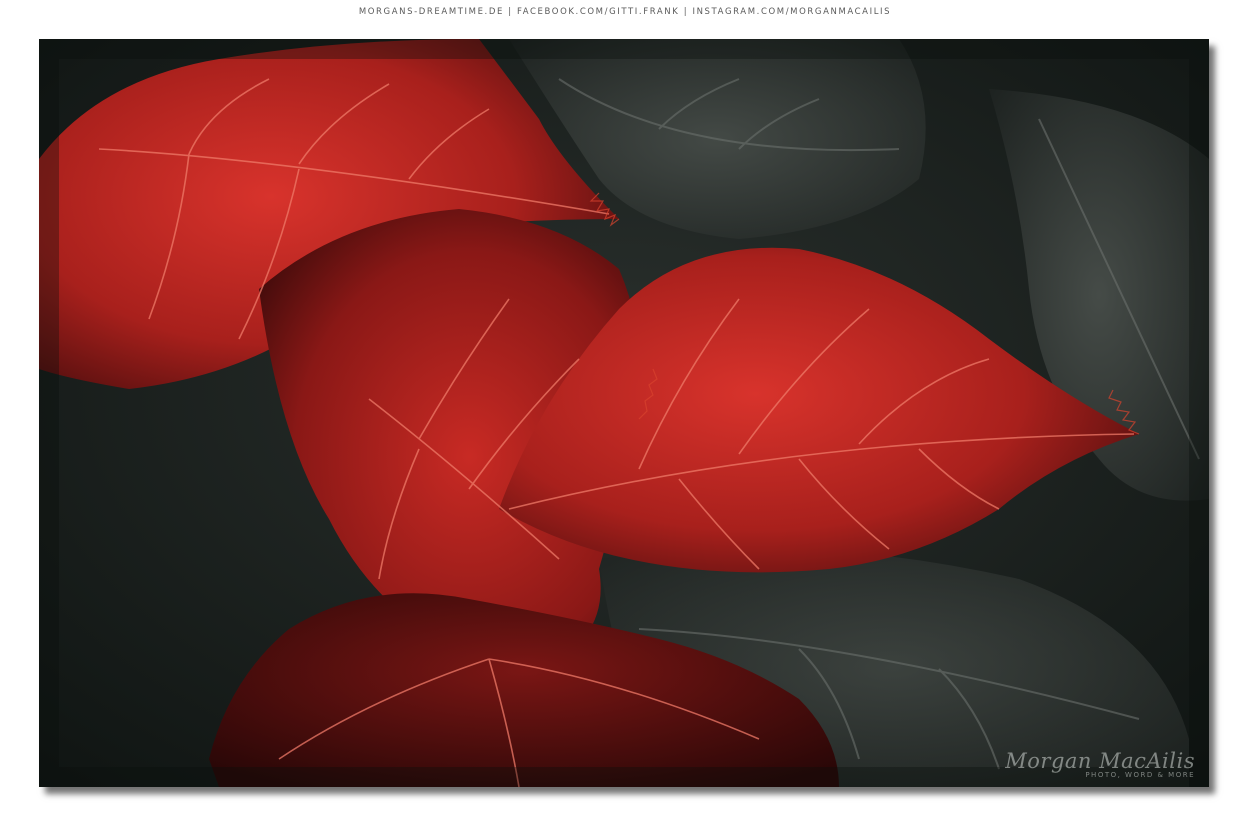  Describe the element at coordinates (1100, 761) in the screenshot. I see `watermark-name: Morgan MacAilis` at that location.